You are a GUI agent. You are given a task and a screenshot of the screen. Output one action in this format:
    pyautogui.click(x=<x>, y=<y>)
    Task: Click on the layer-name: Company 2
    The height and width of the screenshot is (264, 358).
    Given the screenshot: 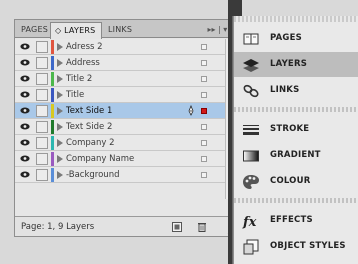 What is the action you would take?
    pyautogui.click(x=90, y=143)
    